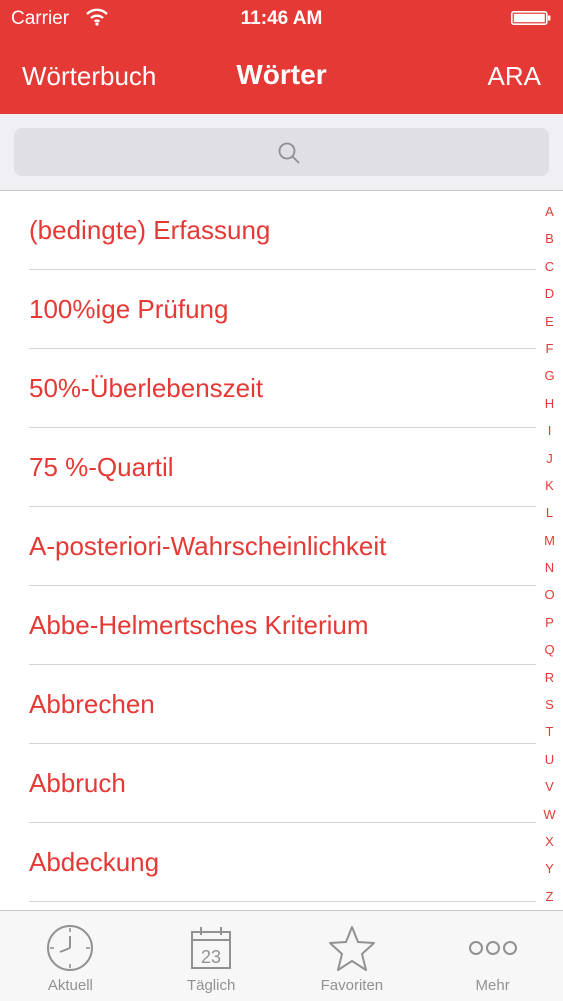  I want to click on tab-label: Aktuell, so click(70, 985).